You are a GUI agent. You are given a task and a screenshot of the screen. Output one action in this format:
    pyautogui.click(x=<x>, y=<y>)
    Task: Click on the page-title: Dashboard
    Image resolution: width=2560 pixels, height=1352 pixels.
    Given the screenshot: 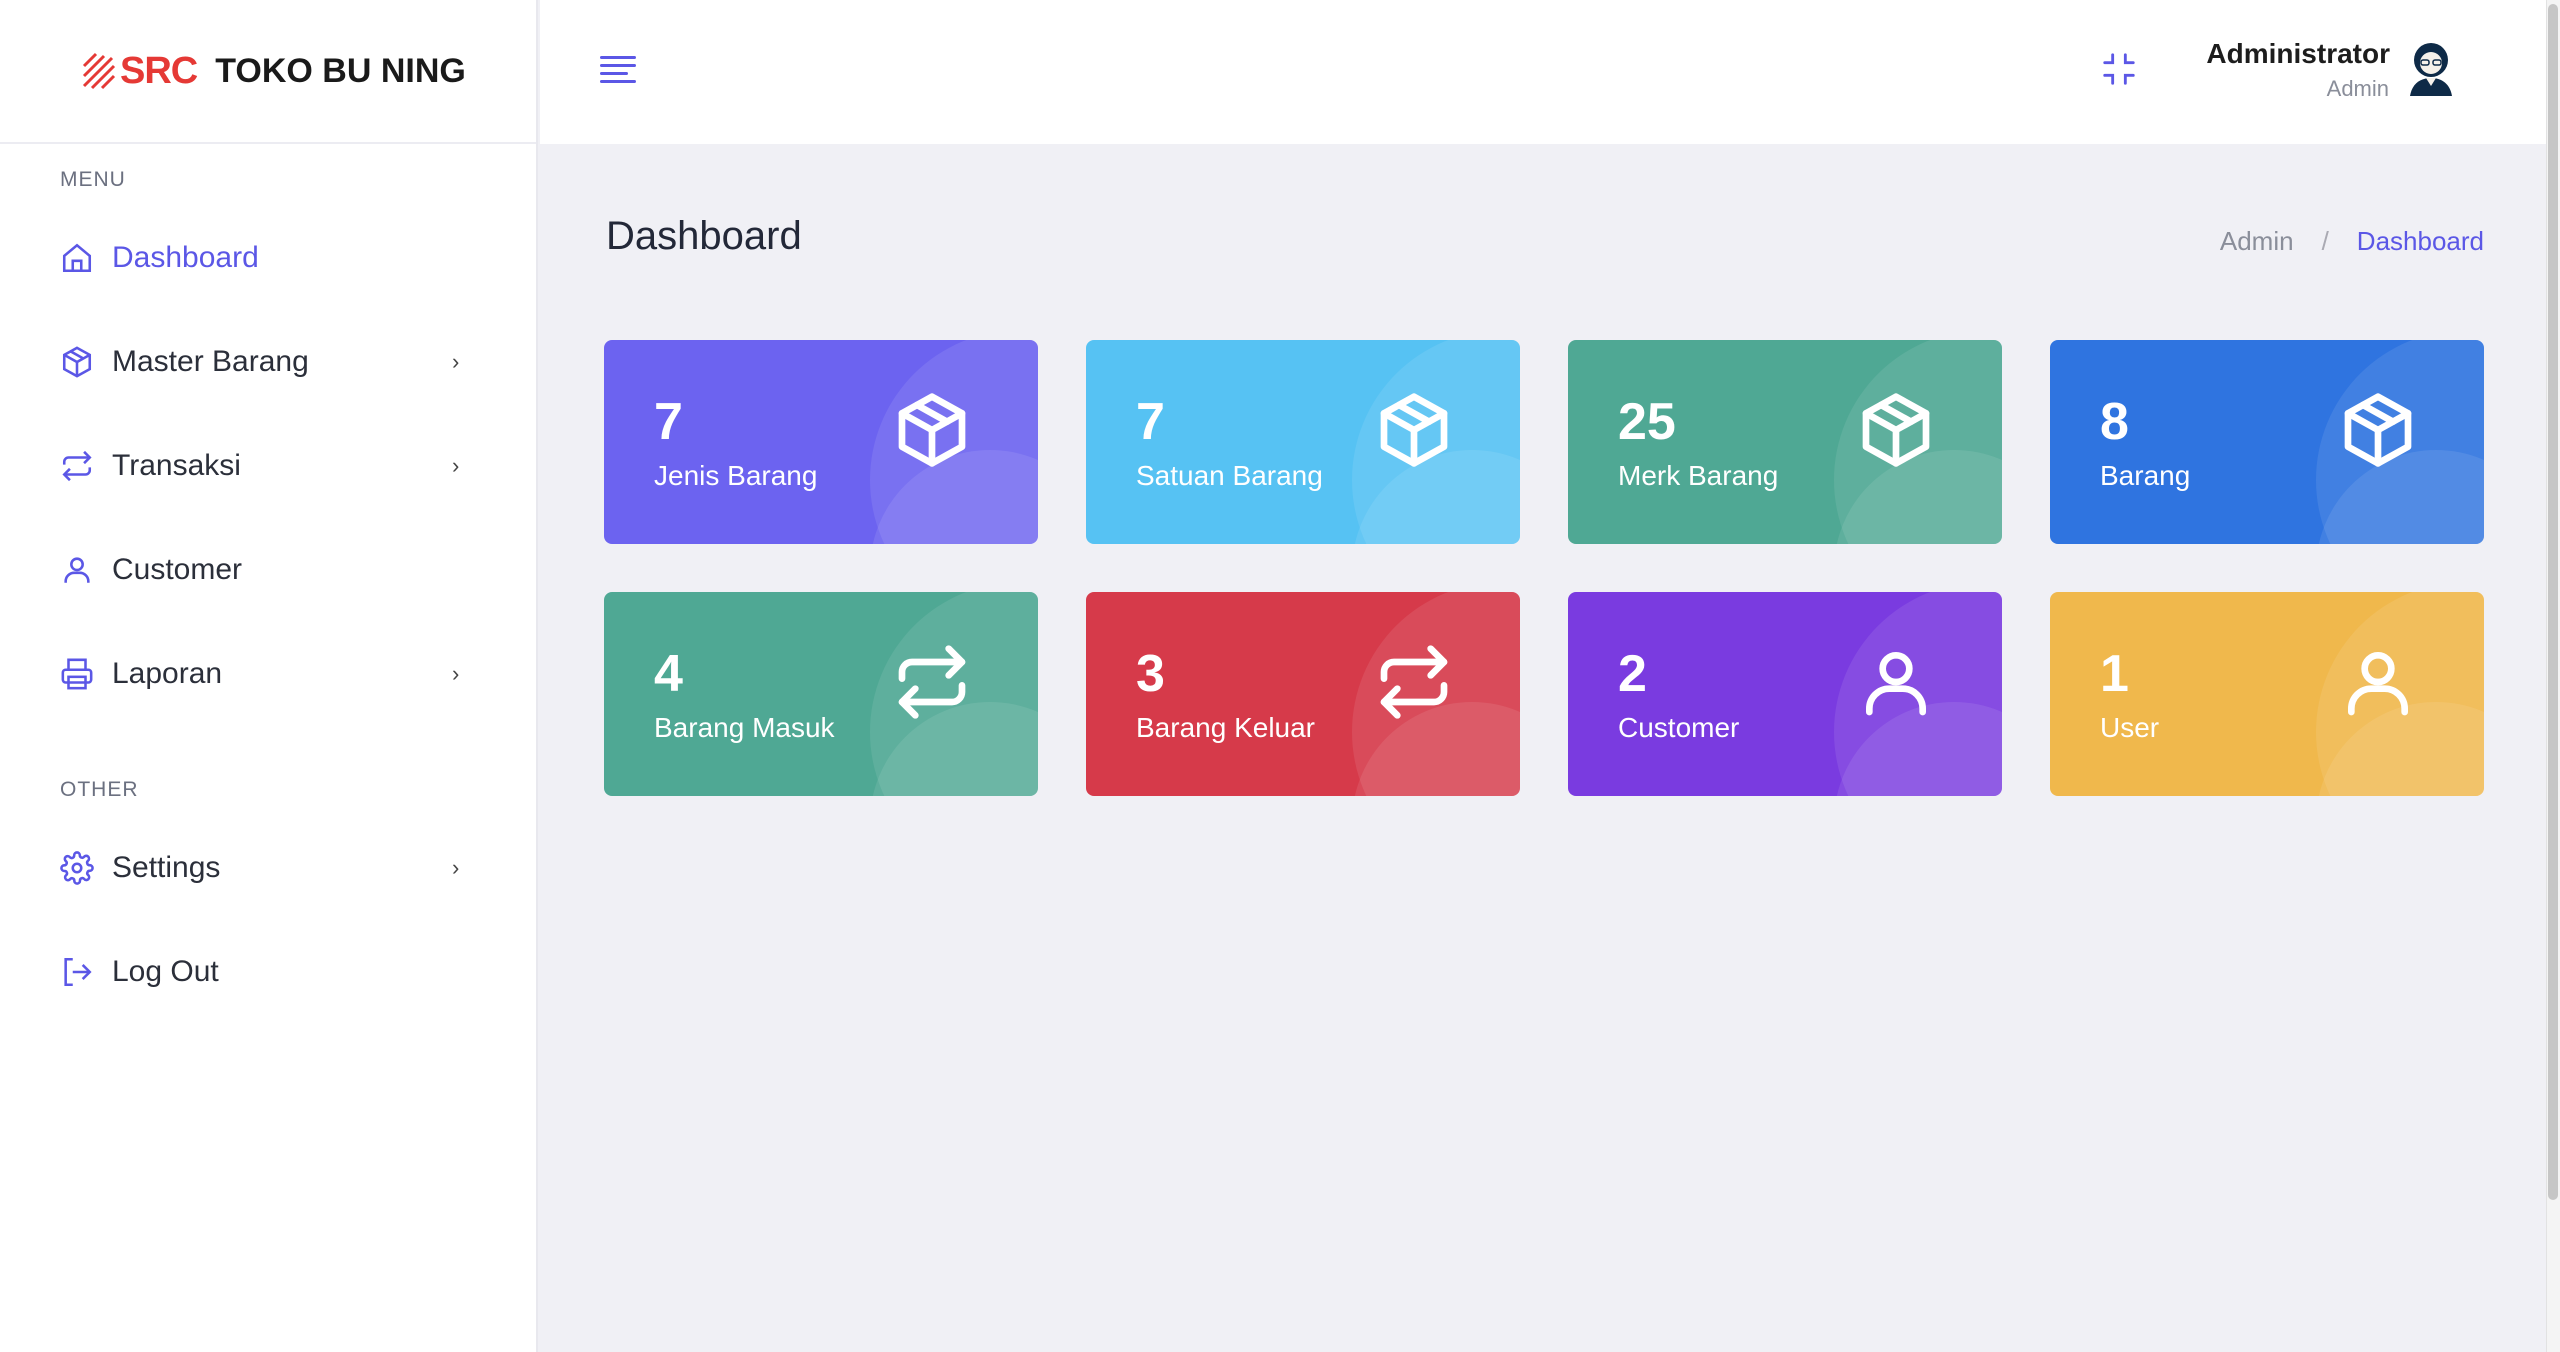 What is the action you would take?
    pyautogui.click(x=704, y=236)
    